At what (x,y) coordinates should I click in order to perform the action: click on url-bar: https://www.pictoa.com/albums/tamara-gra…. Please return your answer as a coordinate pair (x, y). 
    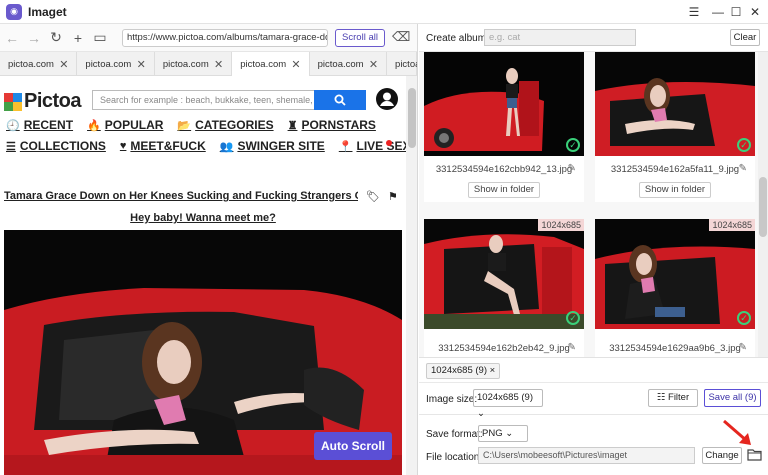
    Looking at the image, I should click on (225, 38).